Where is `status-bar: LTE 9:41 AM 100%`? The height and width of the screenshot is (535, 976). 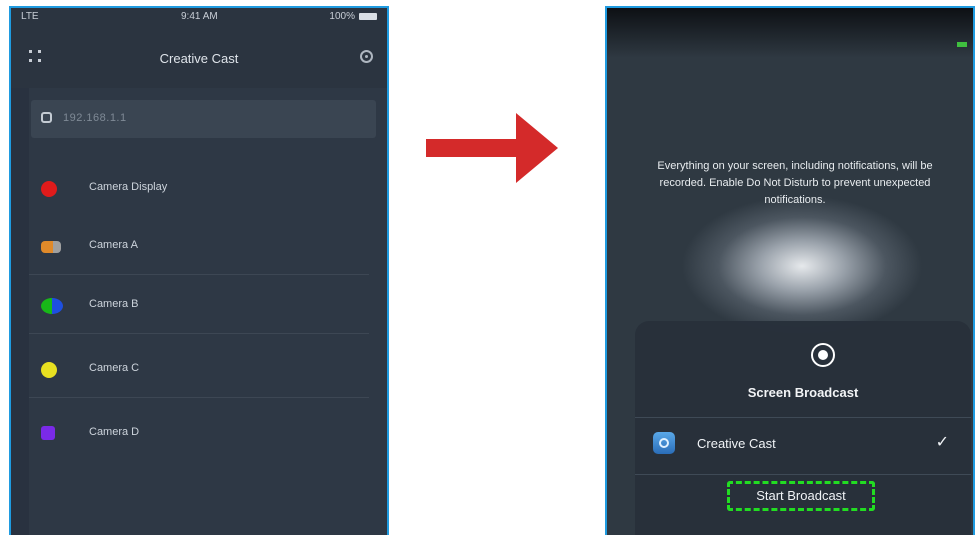
status-bar: LTE 9:41 AM 100% is located at coordinates (199, 17).